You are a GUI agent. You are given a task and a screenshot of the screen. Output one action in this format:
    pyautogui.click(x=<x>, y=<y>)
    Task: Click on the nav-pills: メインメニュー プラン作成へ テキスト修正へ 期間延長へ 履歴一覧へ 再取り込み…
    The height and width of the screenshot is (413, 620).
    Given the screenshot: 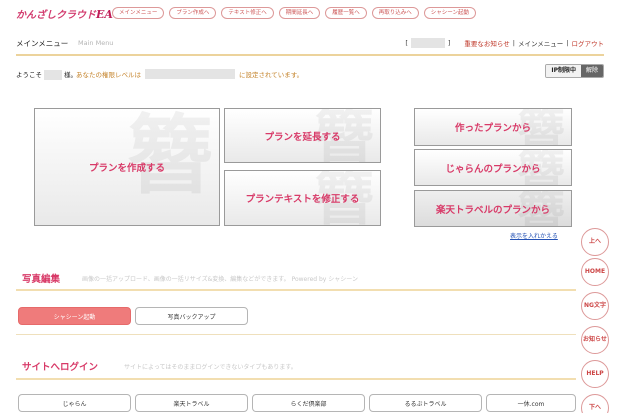 What is the action you would take?
    pyautogui.click(x=294, y=13)
    